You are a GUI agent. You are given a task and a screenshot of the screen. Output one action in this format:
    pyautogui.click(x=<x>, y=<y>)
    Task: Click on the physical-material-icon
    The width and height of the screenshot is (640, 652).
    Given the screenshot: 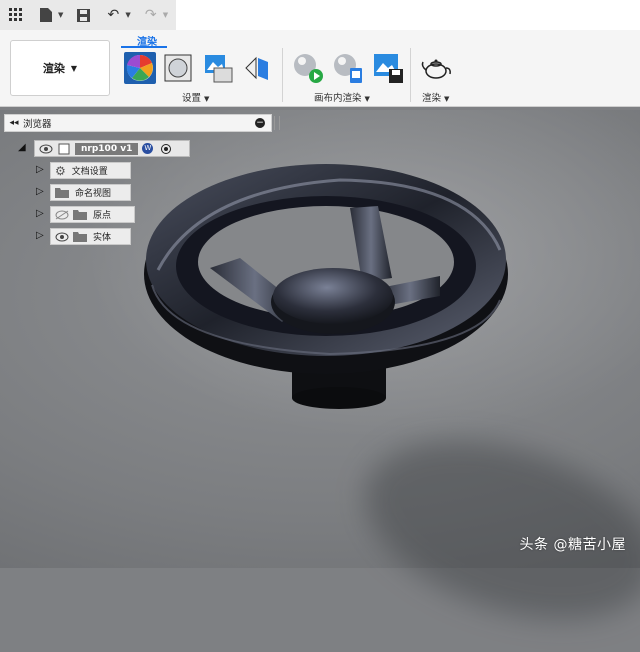 What is the action you would take?
    pyautogui.click(x=178, y=68)
    